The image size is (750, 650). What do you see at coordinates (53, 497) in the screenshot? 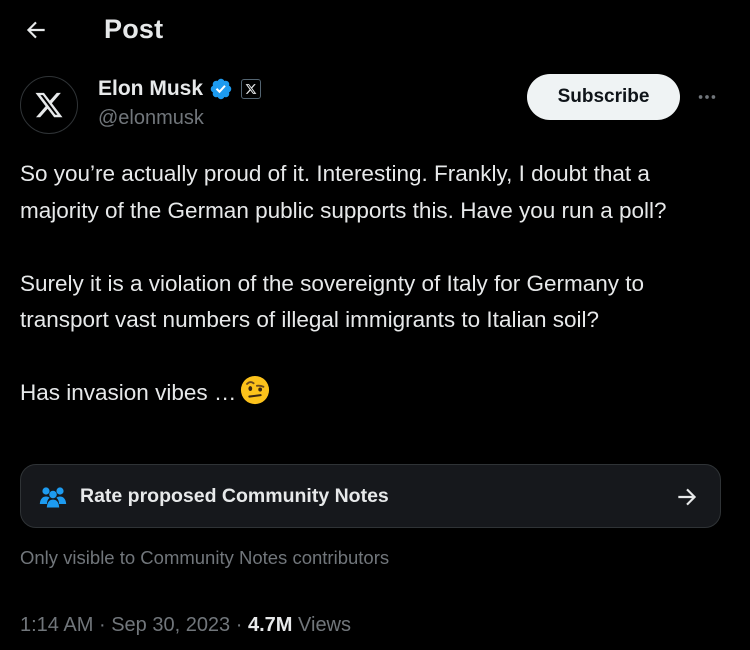
I see `community-people-icon` at bounding box center [53, 497].